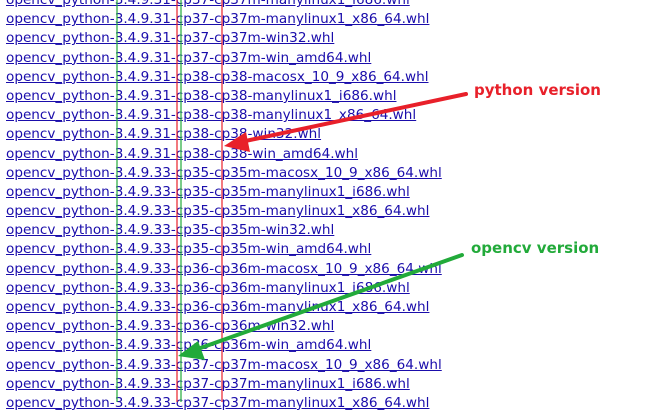 The height and width of the screenshot is (413, 662). What do you see at coordinates (327, 303) in the screenshot?
I see `opencv-version-arrow` at bounding box center [327, 303].